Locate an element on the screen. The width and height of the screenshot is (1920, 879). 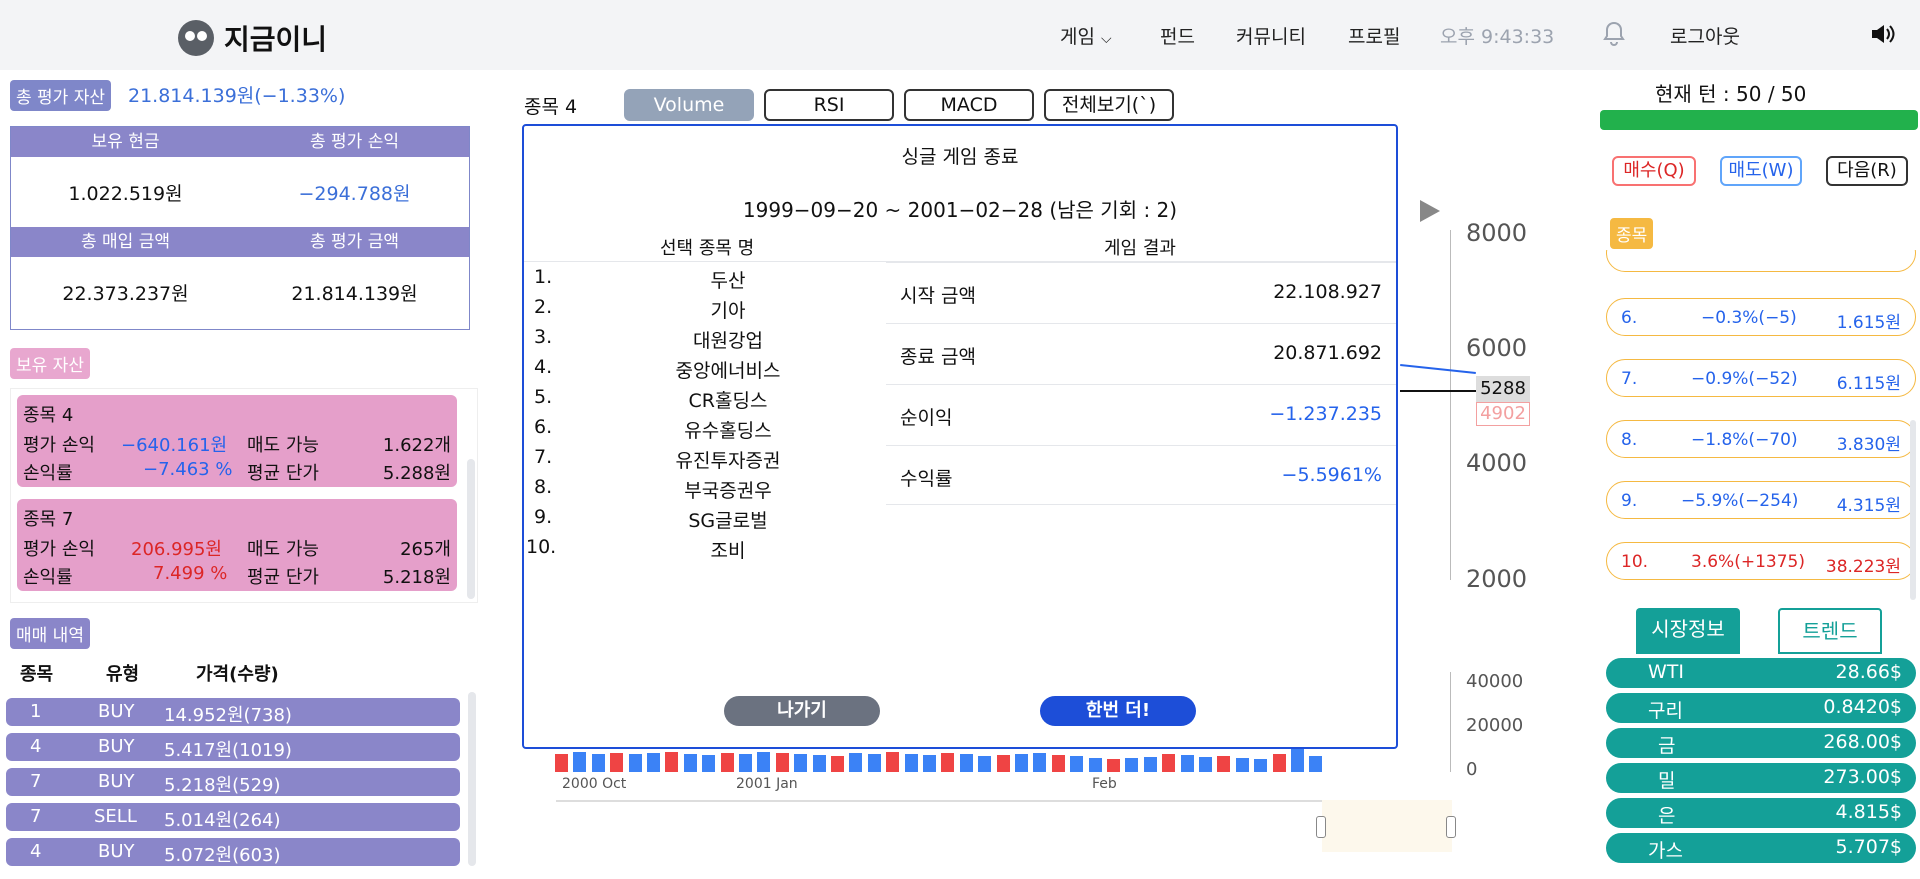
result-value: −1.237.235 is located at coordinates (1325, 414).